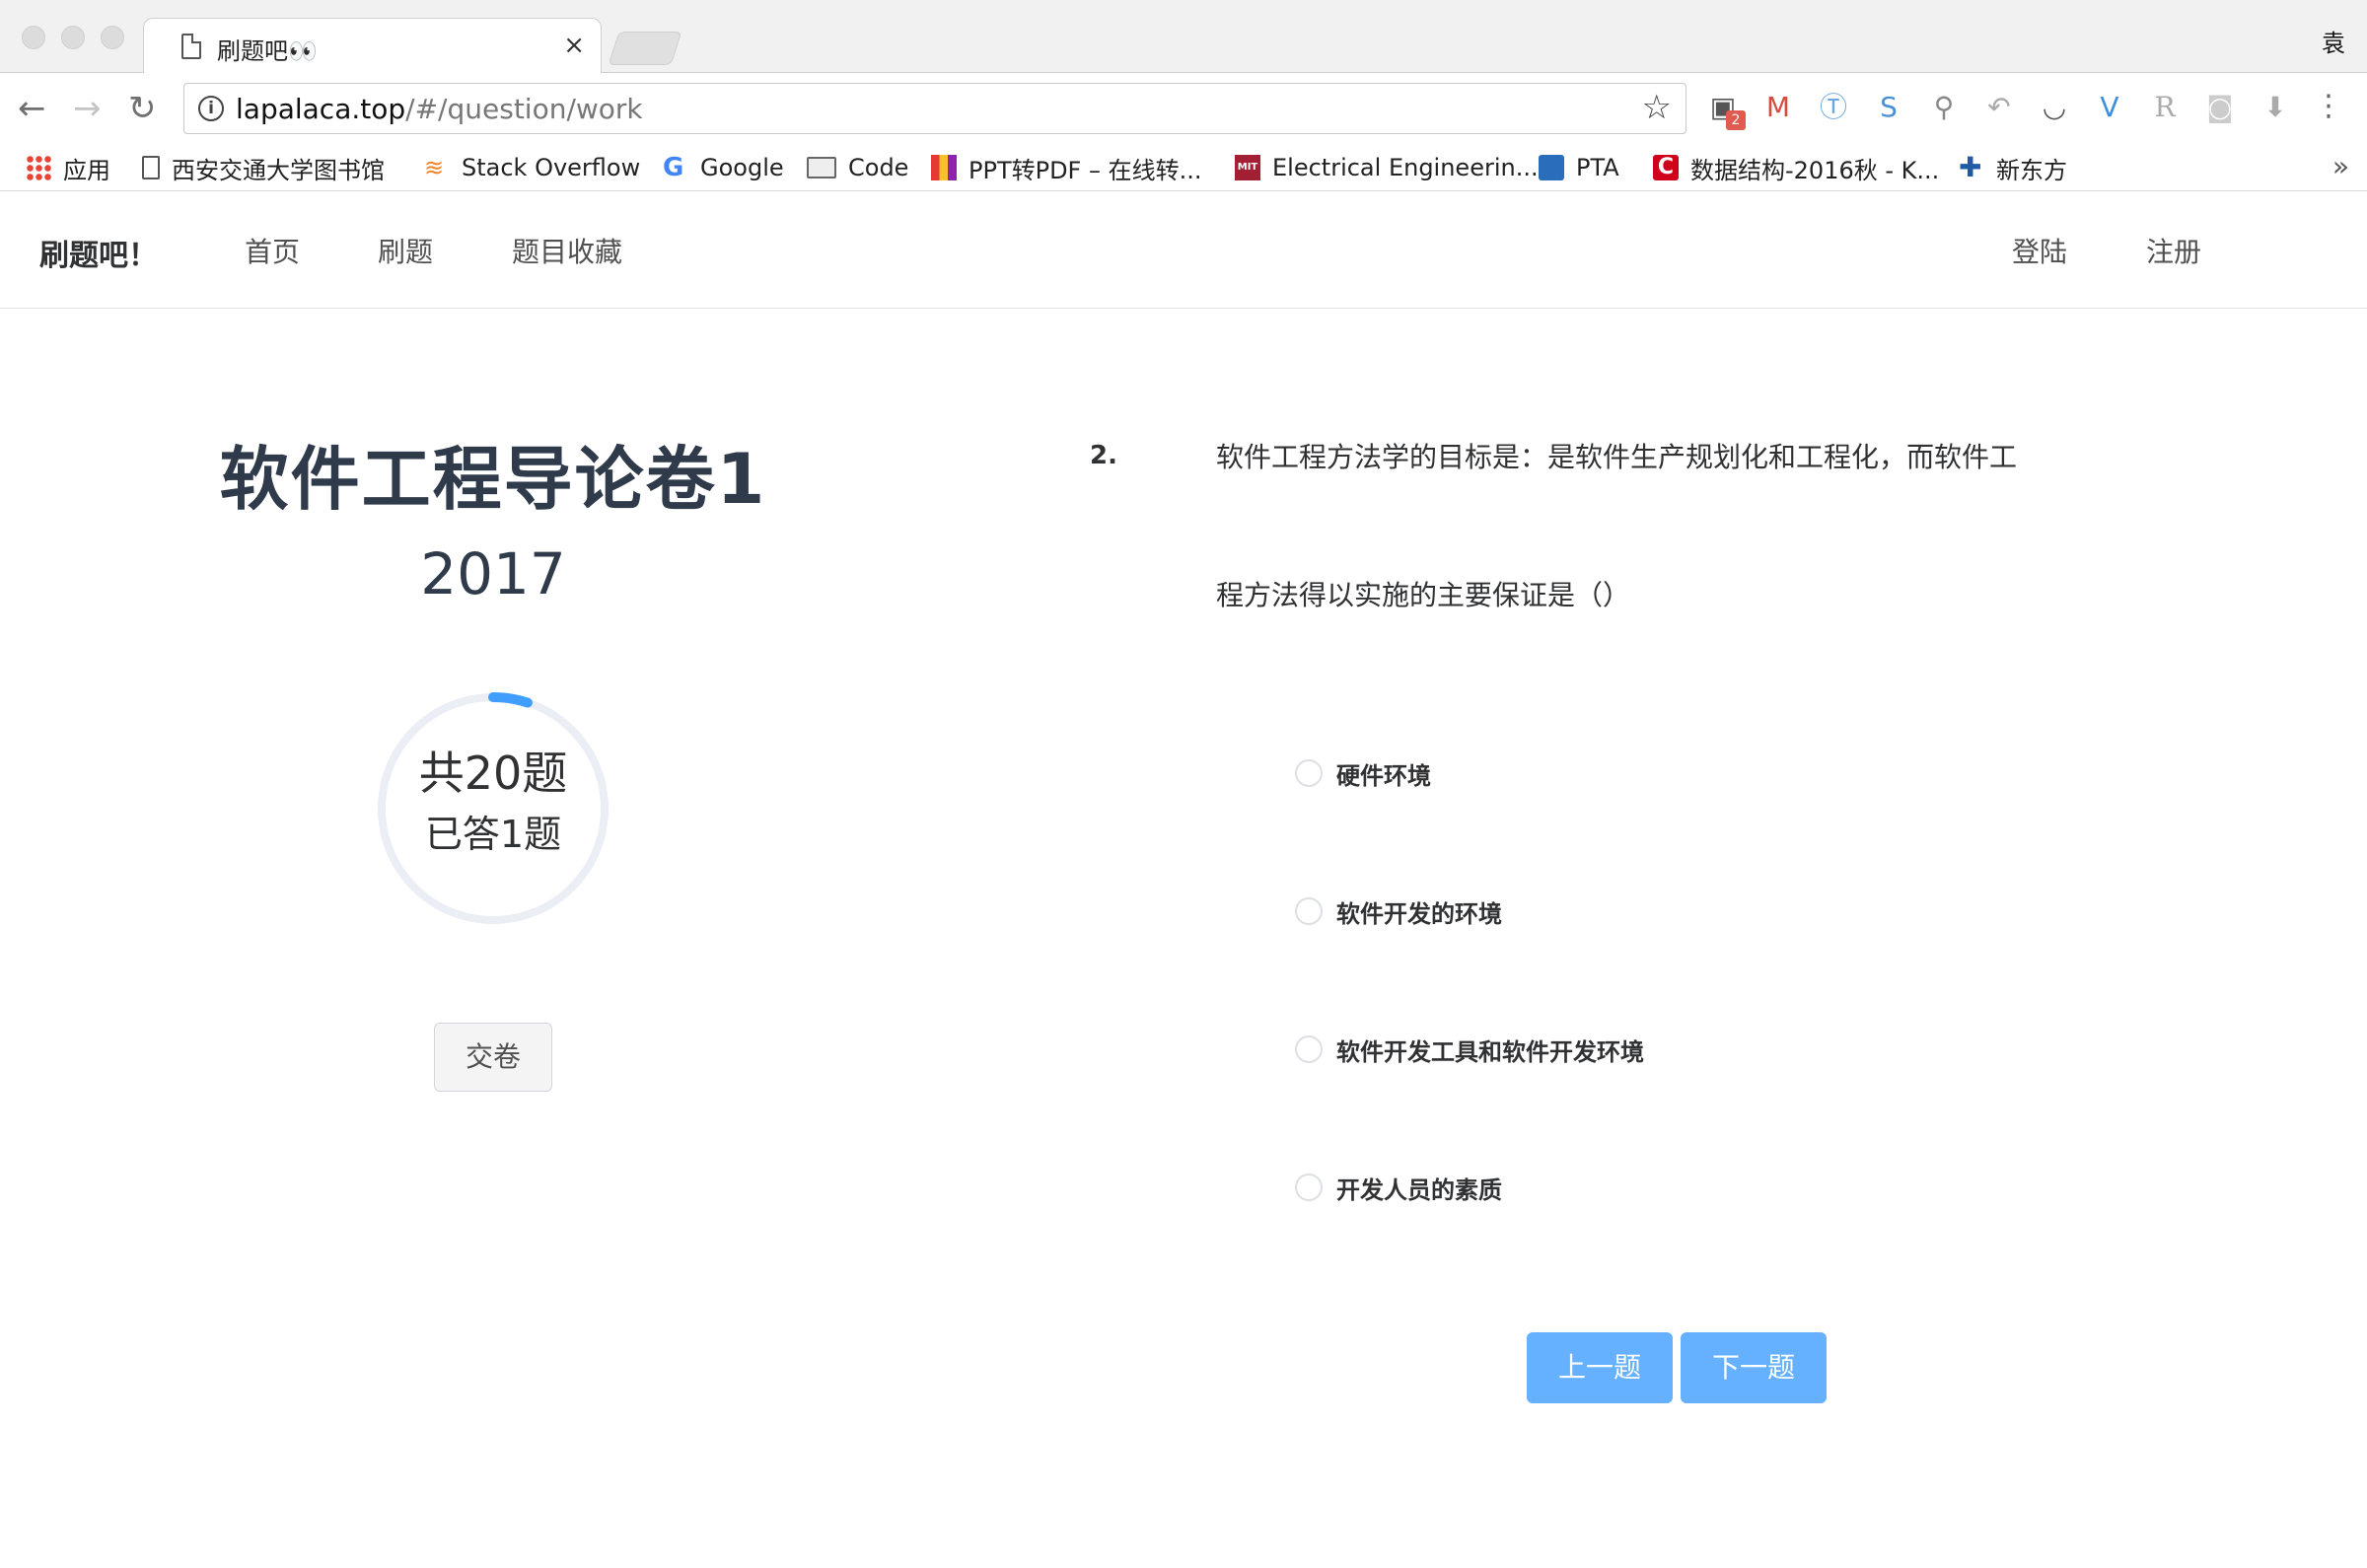 The image size is (2367, 1568). Describe the element at coordinates (1666, 167) in the screenshot. I see `c-icon: C` at that location.